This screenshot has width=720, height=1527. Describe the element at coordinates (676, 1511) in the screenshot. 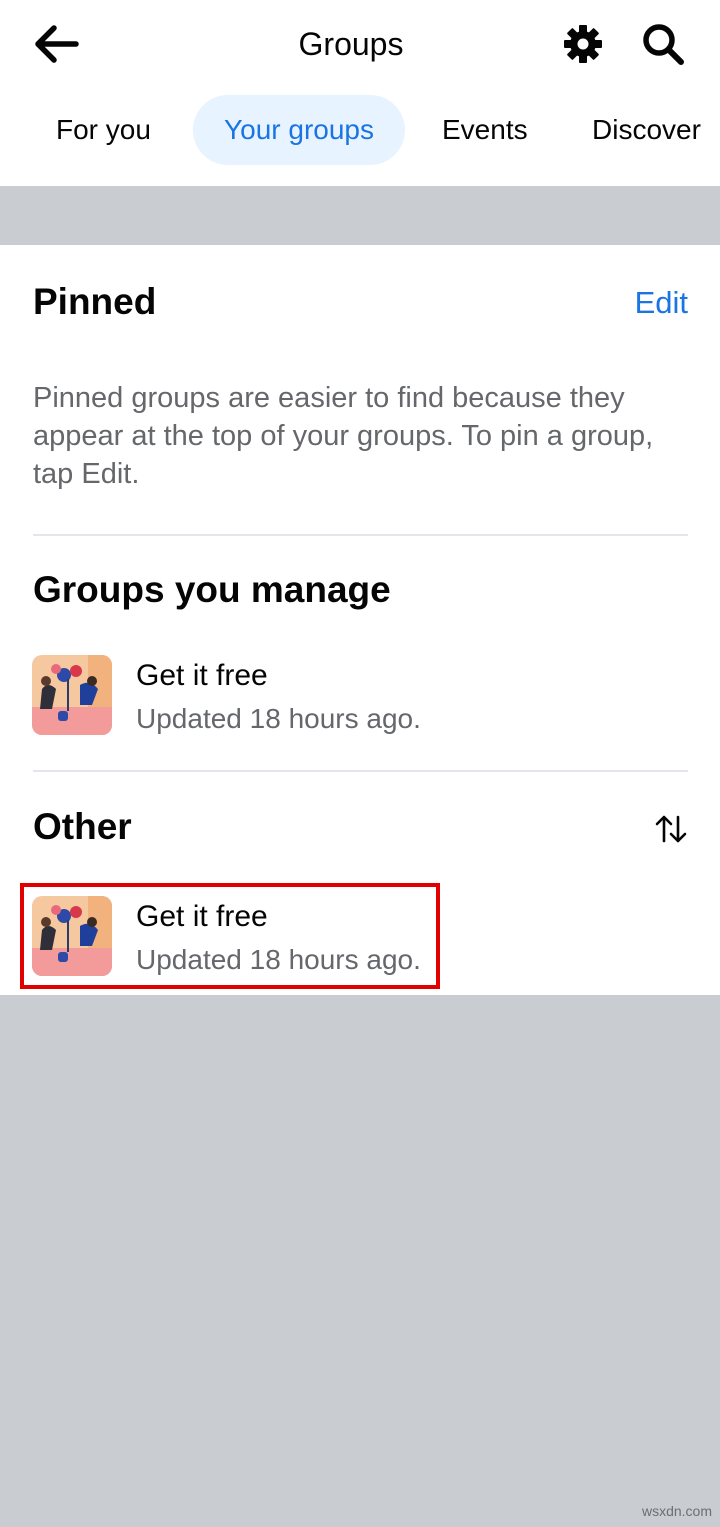

I see `watermark-text: wsxdn.com` at that location.